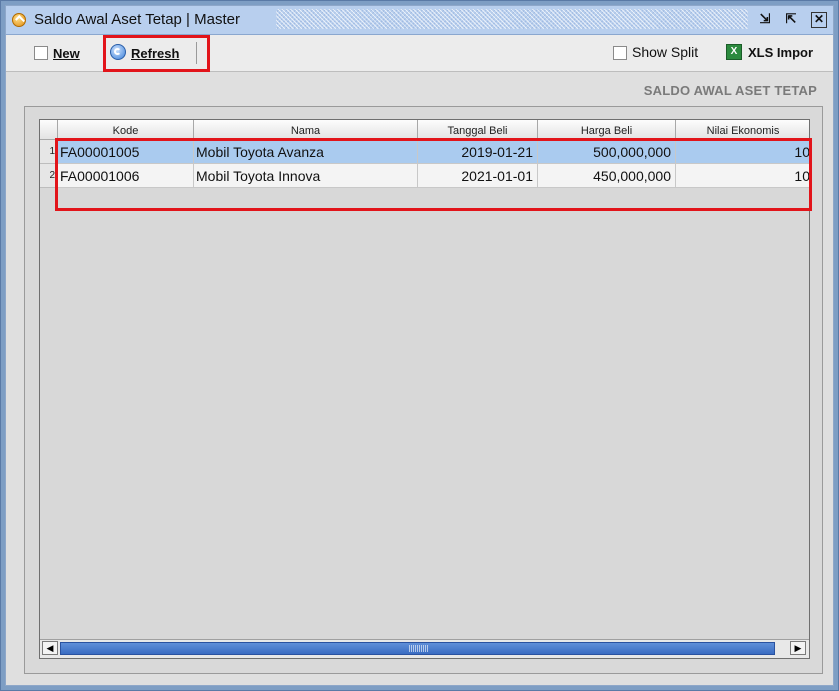 This screenshot has height=691, width=839. I want to click on scroll-right-icon: ▶, so click(798, 648).